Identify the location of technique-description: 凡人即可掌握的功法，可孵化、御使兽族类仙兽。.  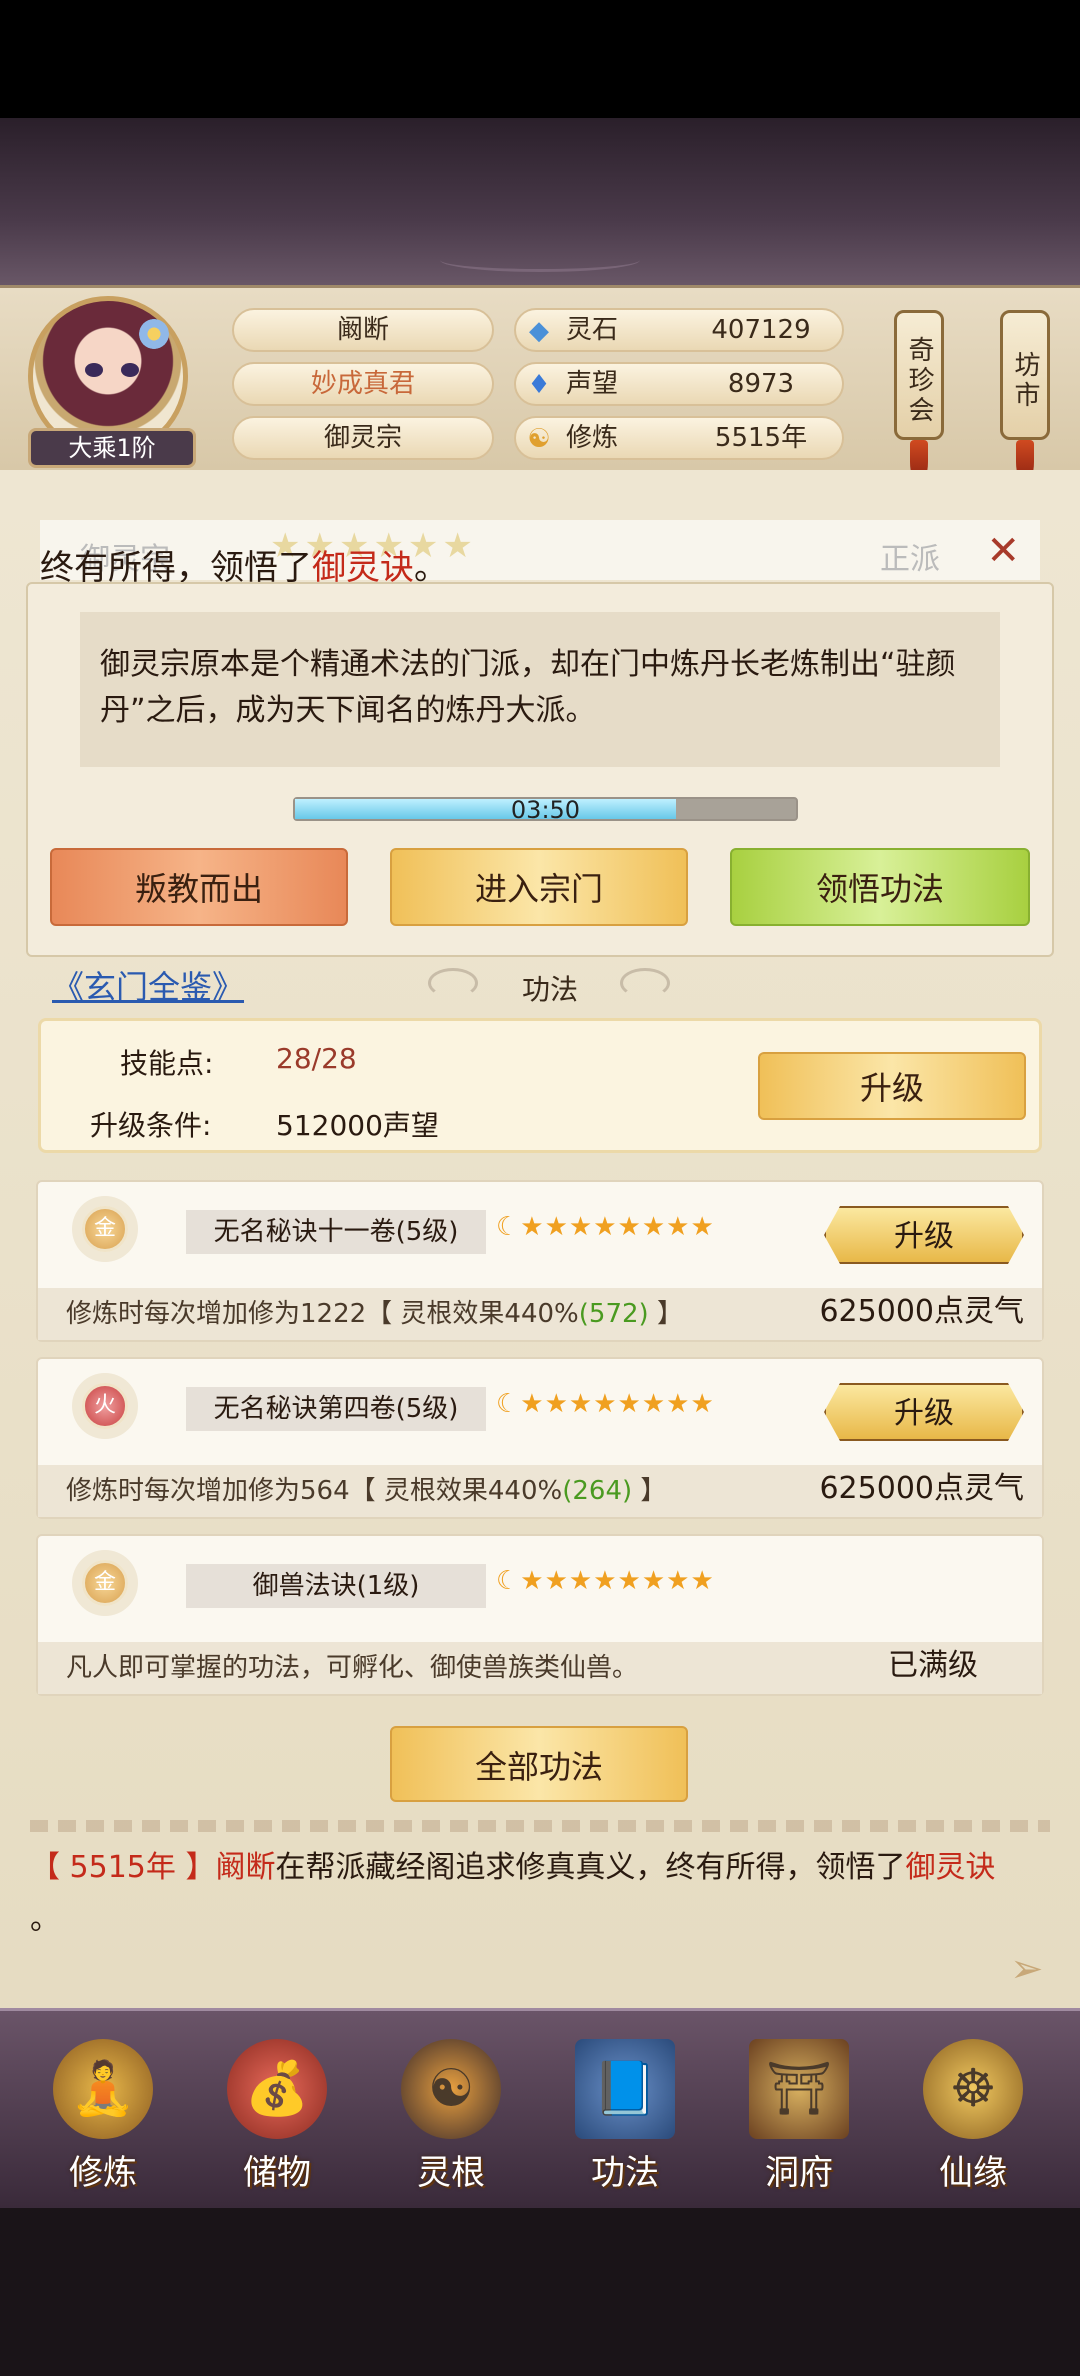
(352, 1665).